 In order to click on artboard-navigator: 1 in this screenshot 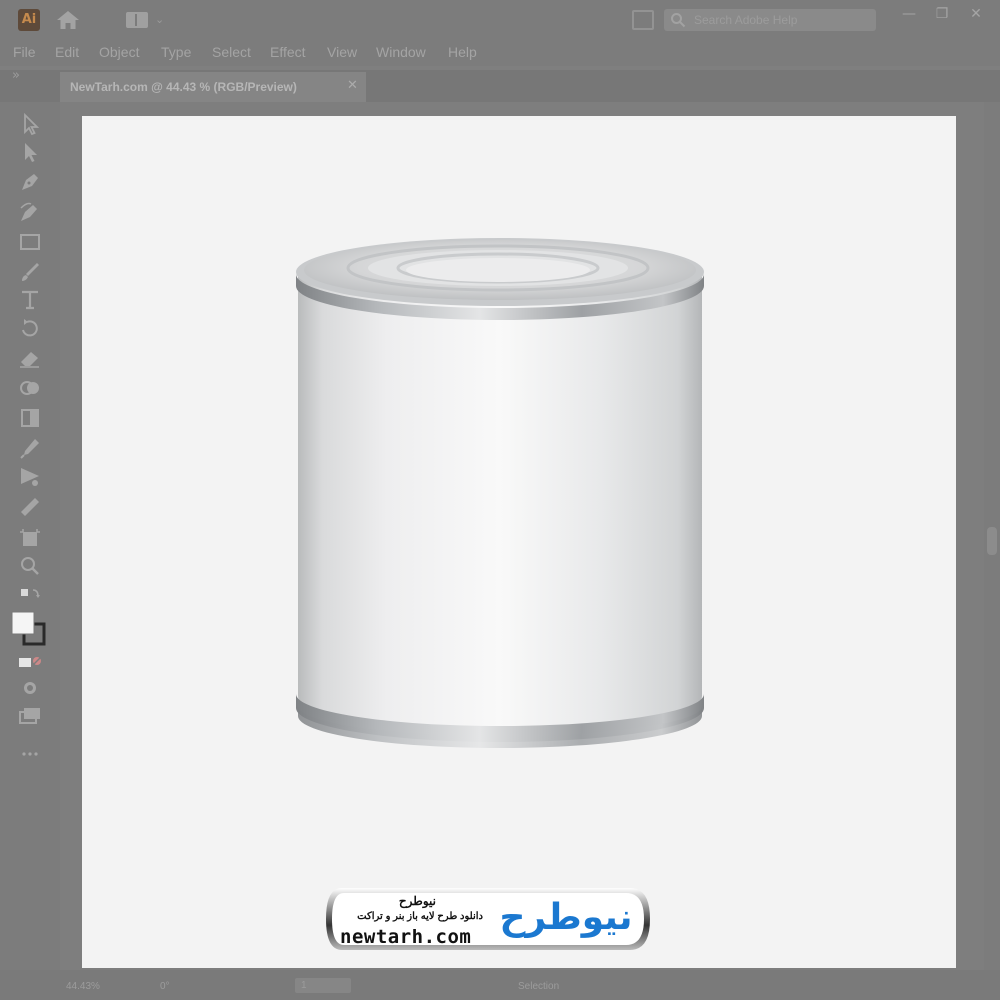, I will do `click(323, 985)`.